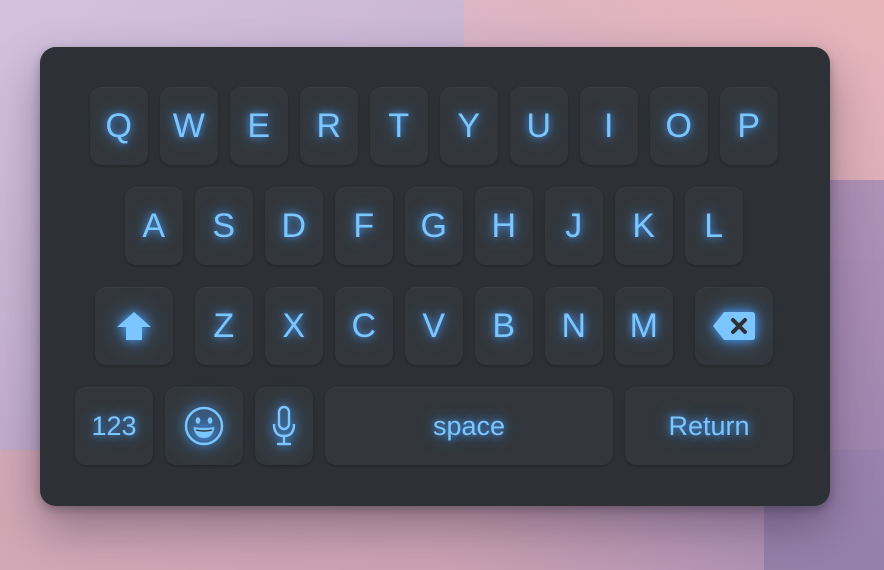  What do you see at coordinates (114, 426) in the screenshot?
I see `numbers-key: 123` at bounding box center [114, 426].